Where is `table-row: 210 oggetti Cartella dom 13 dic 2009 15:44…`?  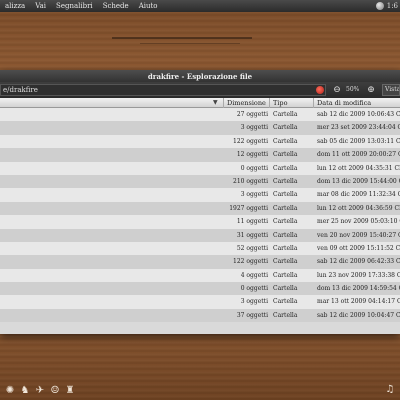 table-row: 210 oggetti Cartella dom 13 dic 2009 15:44… is located at coordinates (200, 181).